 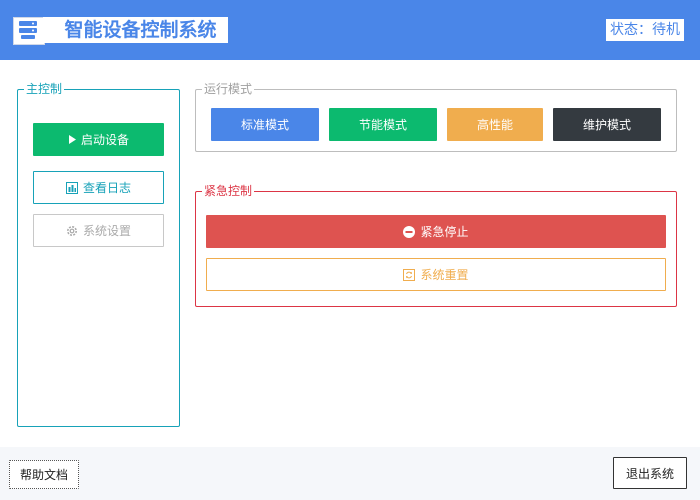 I want to click on app-header: 智能设备控制系统 状态：待机, so click(x=350, y=30).